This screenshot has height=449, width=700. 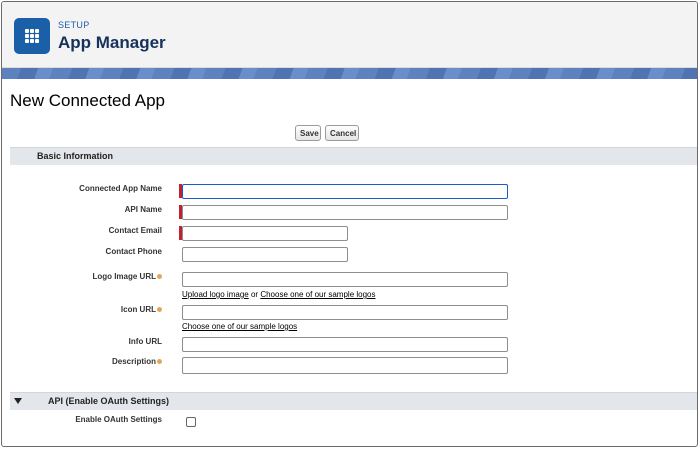 What do you see at coordinates (87, 100) in the screenshot?
I see `page-title: New Connected App` at bounding box center [87, 100].